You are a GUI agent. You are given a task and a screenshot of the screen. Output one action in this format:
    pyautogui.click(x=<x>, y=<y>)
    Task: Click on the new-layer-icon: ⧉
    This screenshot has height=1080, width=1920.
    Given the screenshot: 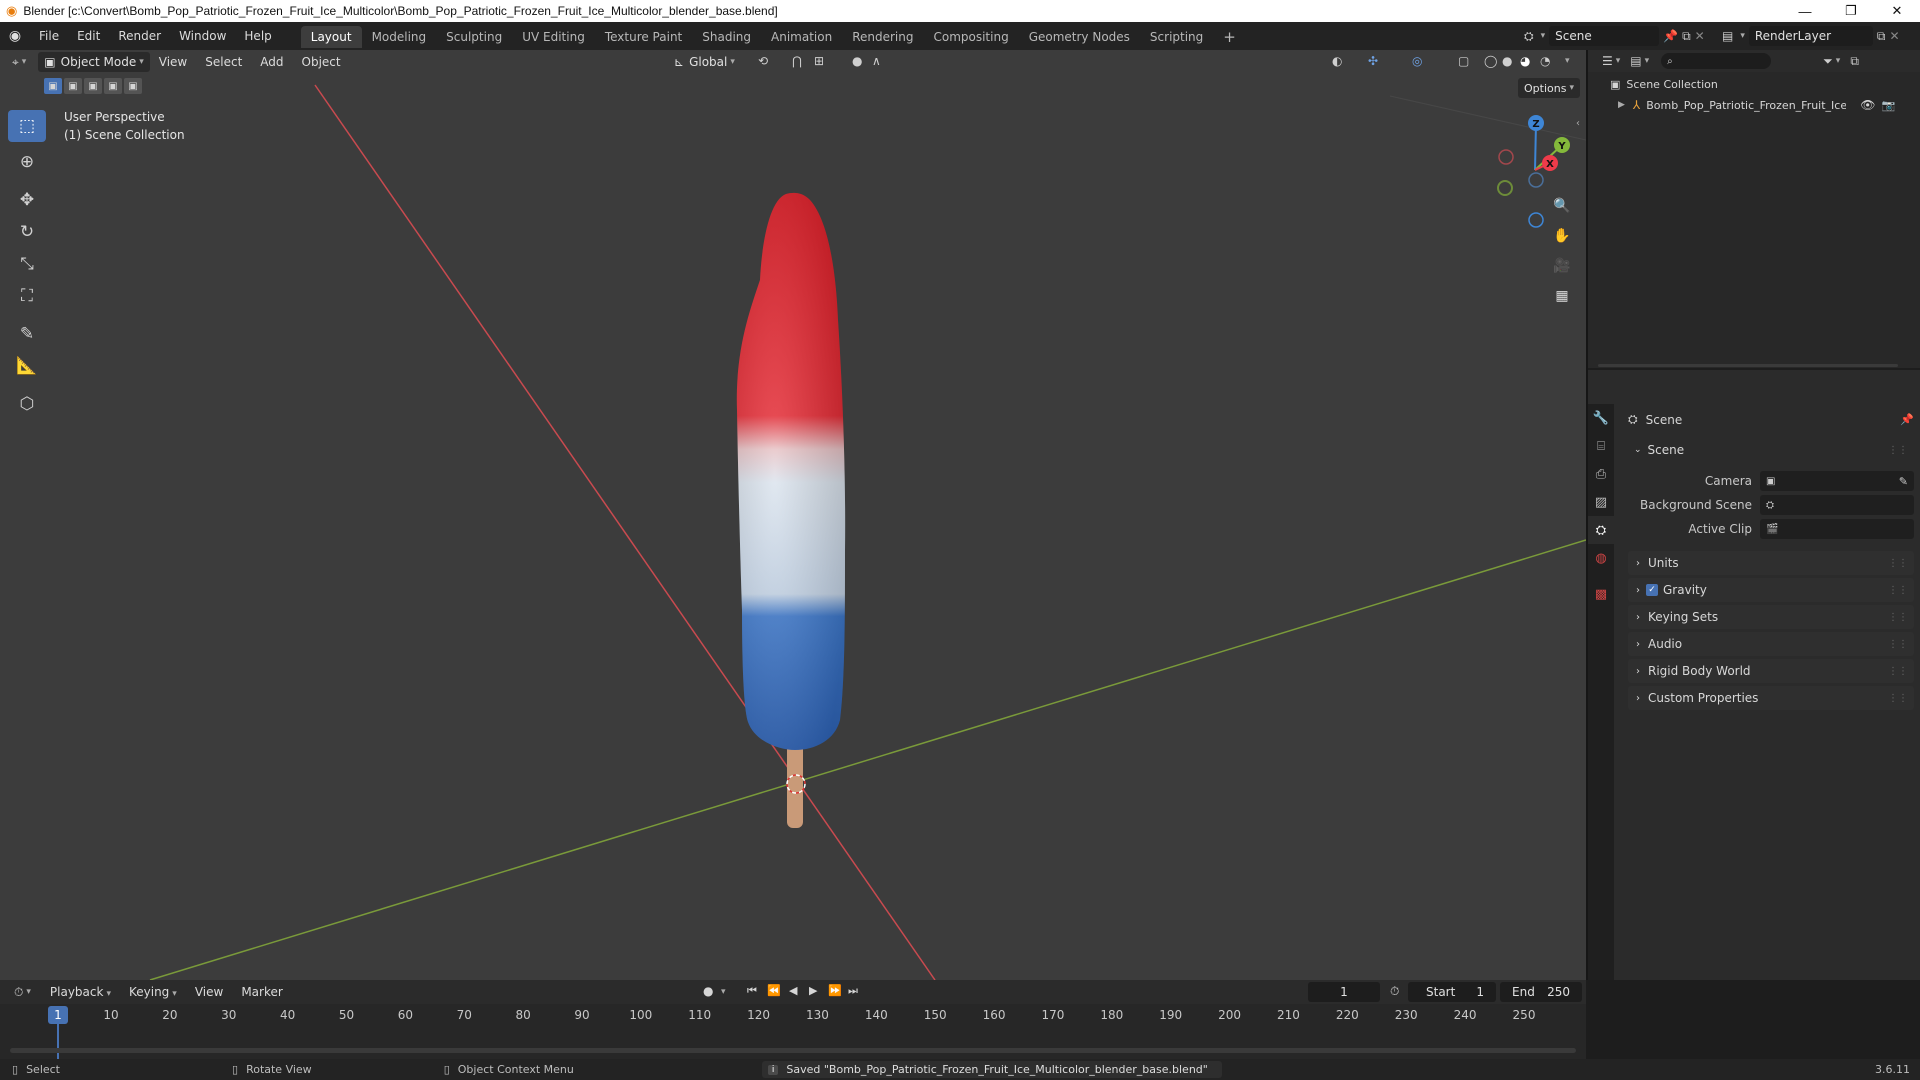 What is the action you would take?
    pyautogui.click(x=1881, y=36)
    